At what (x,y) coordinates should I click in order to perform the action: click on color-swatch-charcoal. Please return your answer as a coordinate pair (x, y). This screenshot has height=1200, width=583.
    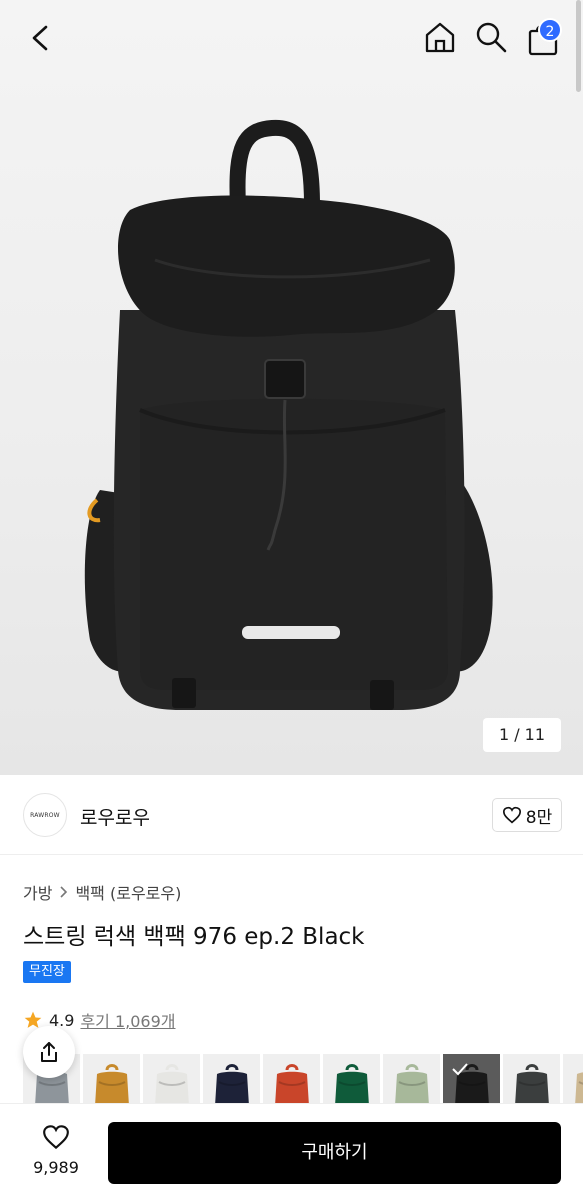
    Looking at the image, I should click on (531, 1078).